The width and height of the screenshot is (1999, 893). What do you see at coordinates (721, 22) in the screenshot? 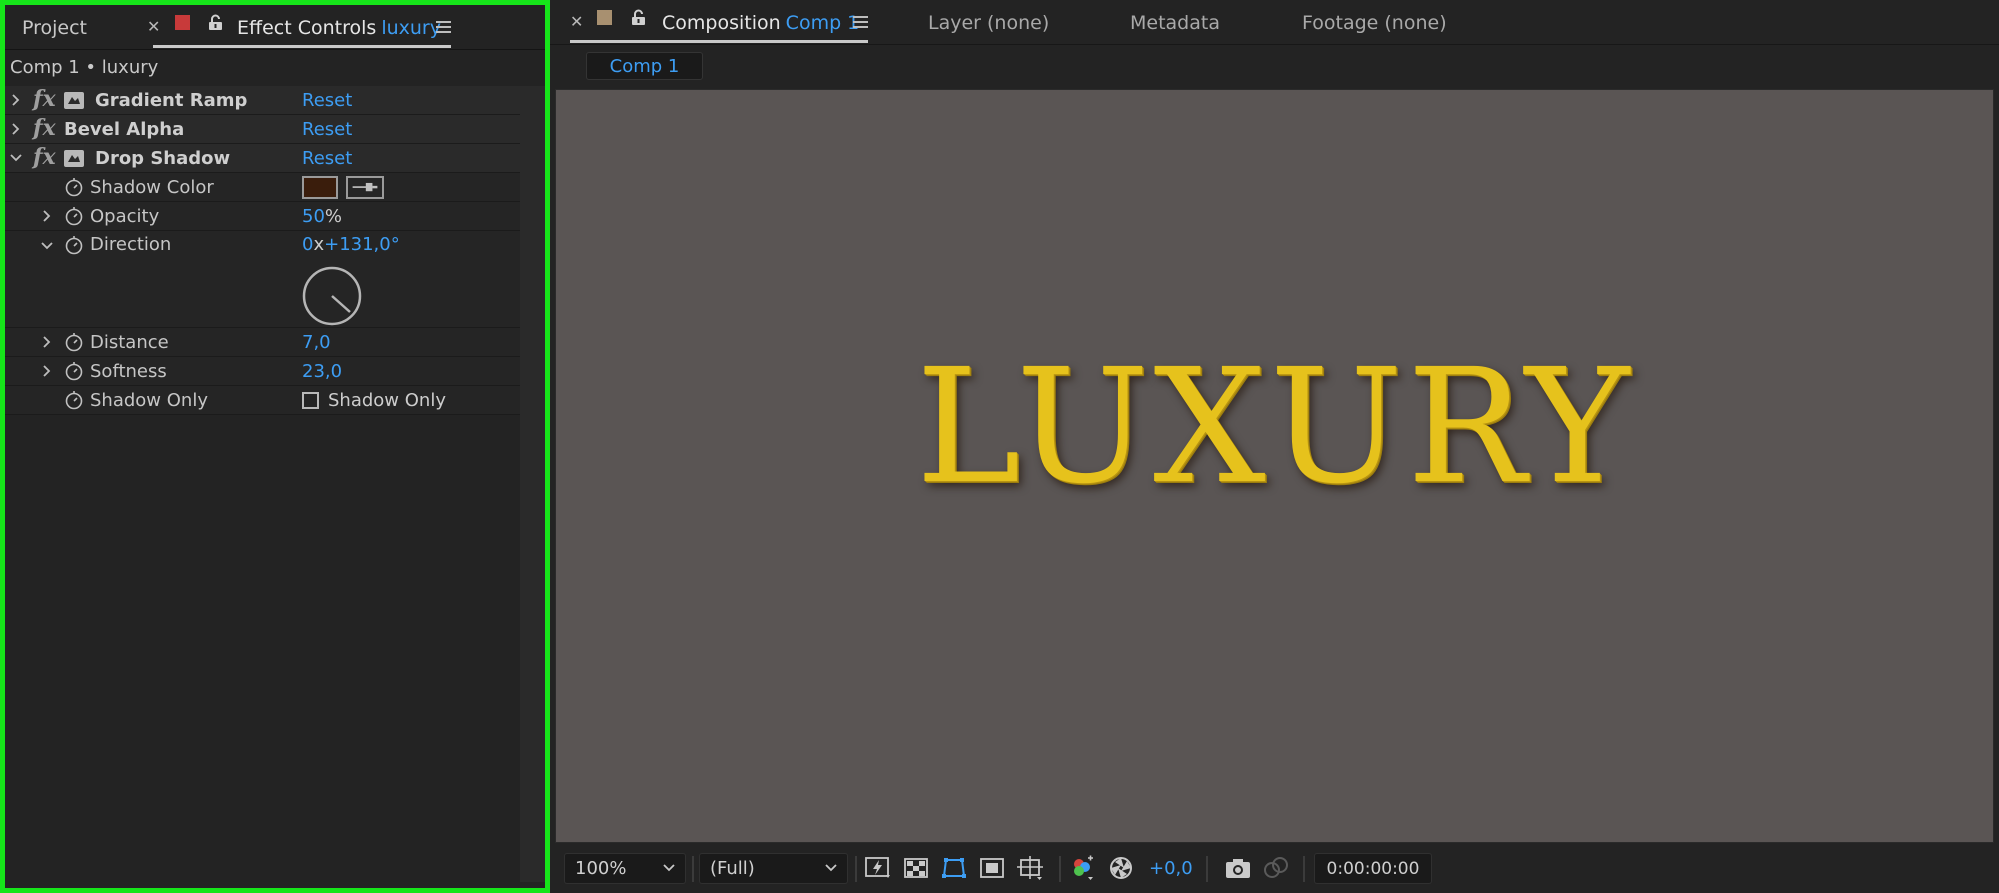
I see `tab-composition-label: Composition` at bounding box center [721, 22].